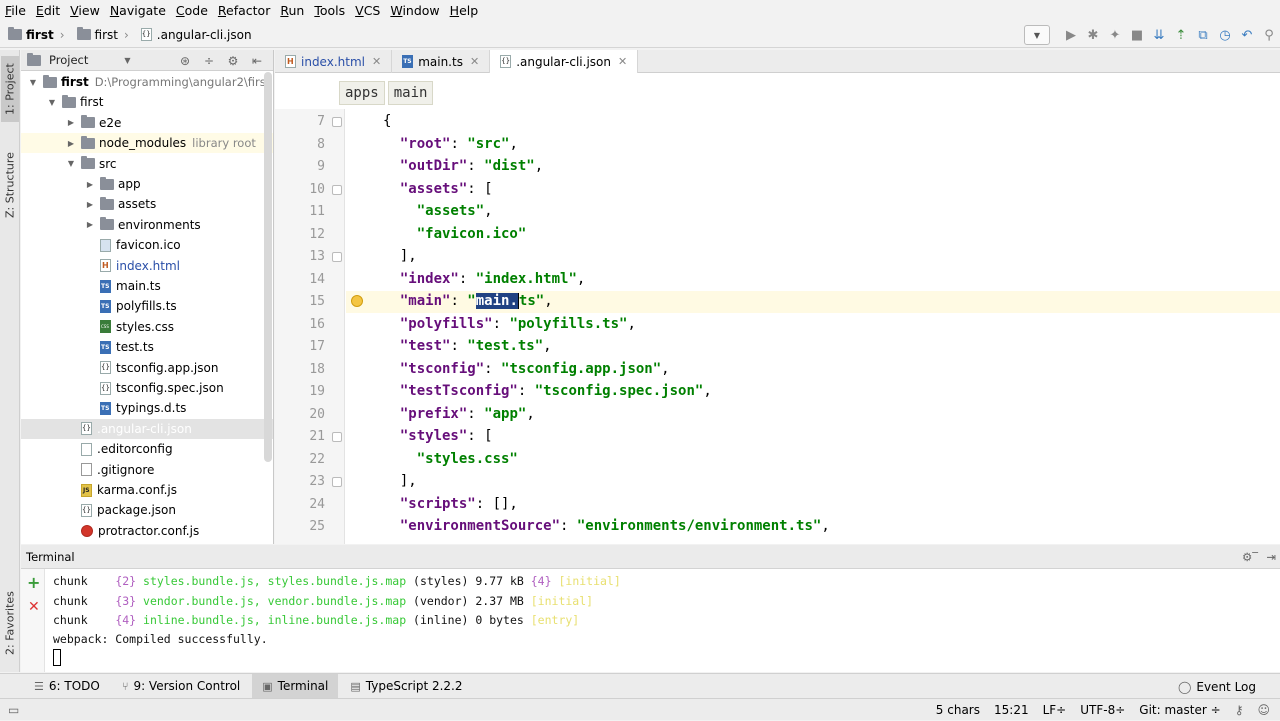 The image size is (1280, 721). I want to click on tree-item: test.ts, so click(147, 347).